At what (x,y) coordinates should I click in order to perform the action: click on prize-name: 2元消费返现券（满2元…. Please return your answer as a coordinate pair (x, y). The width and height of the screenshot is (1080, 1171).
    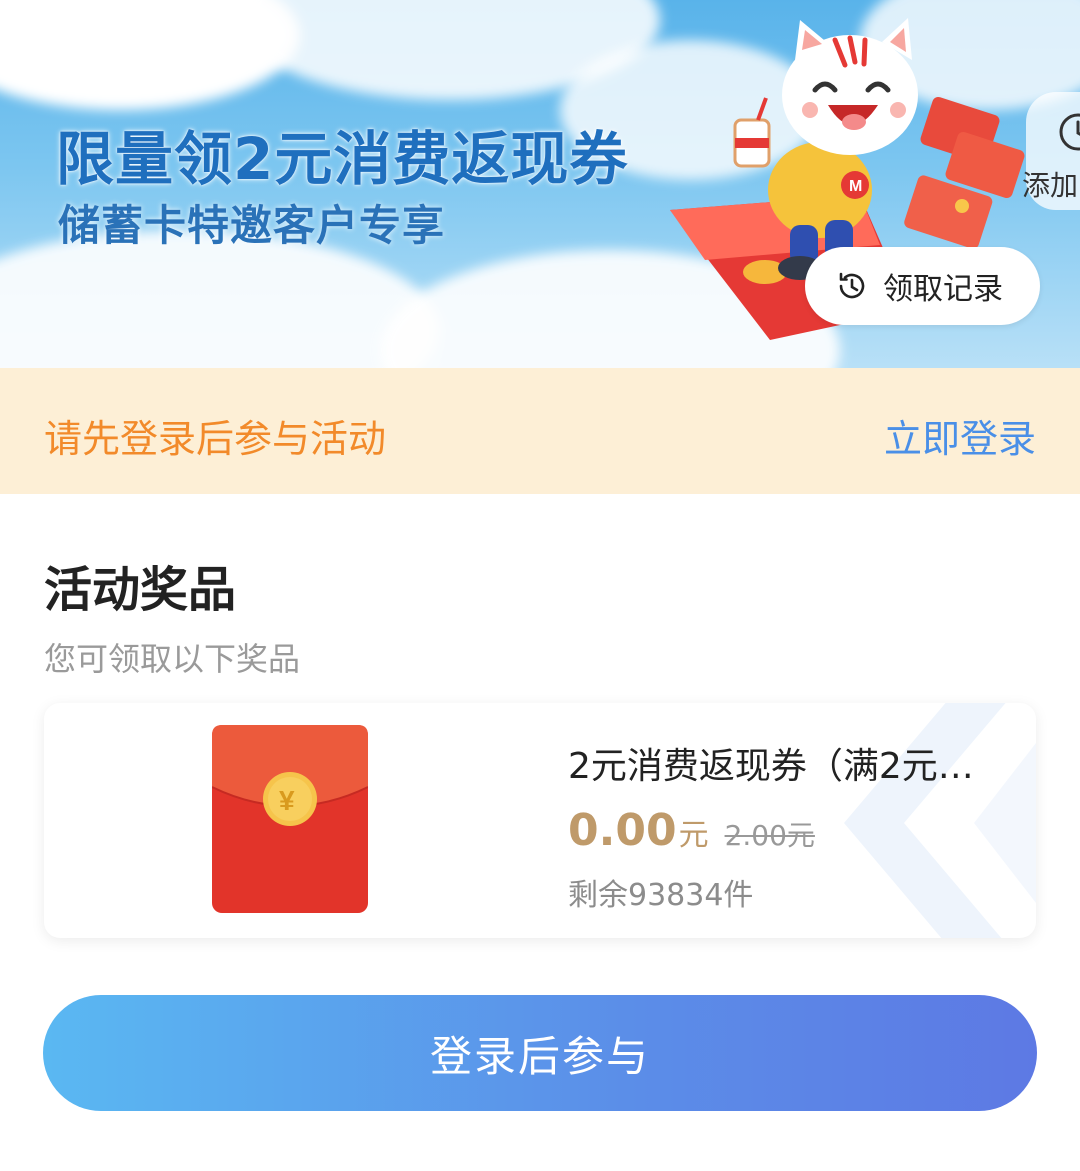
    Looking at the image, I should click on (771, 766).